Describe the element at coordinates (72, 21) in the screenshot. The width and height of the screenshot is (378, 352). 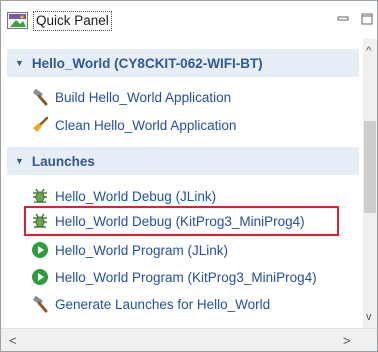
I see `view-title: Quick Panel` at that location.